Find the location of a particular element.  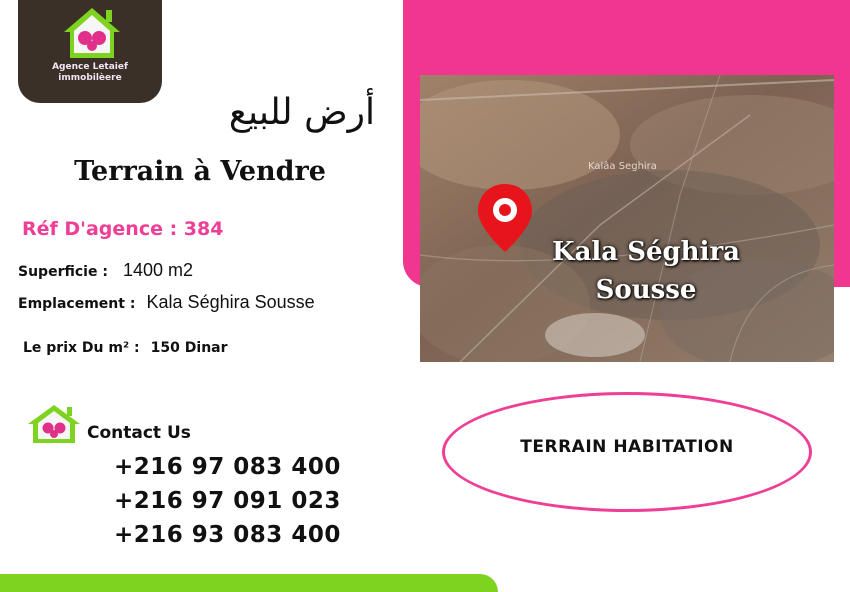

agency-name: Agence Letaief immobilèere is located at coordinates (90, 73).